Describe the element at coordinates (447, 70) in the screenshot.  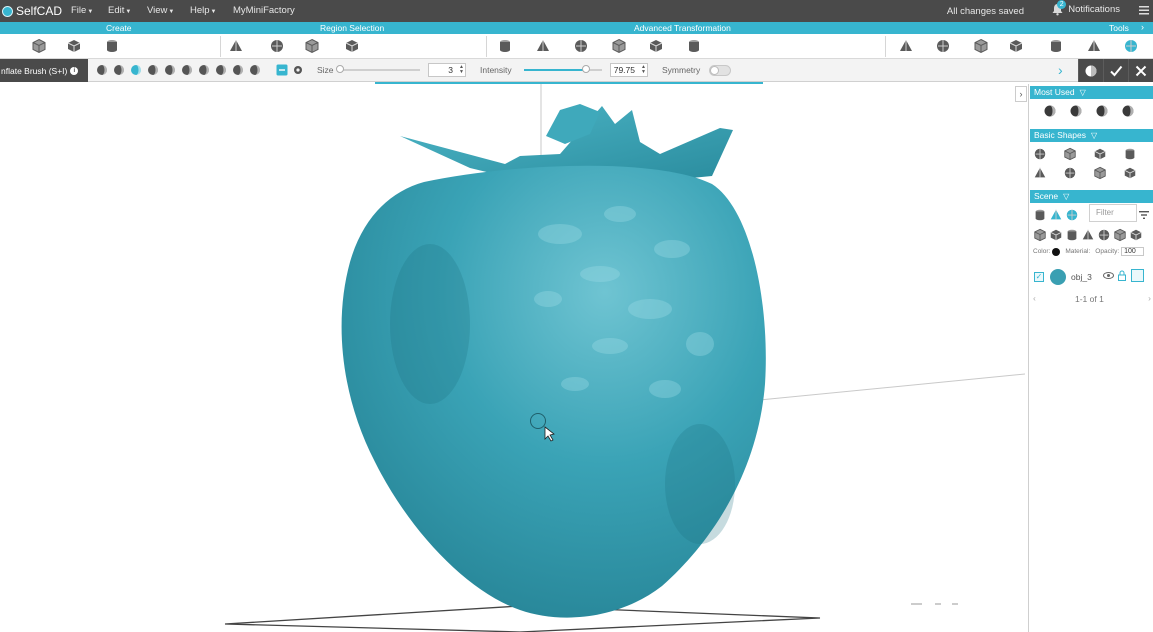
I see `size-input: 3 ▲ ▼` at that location.